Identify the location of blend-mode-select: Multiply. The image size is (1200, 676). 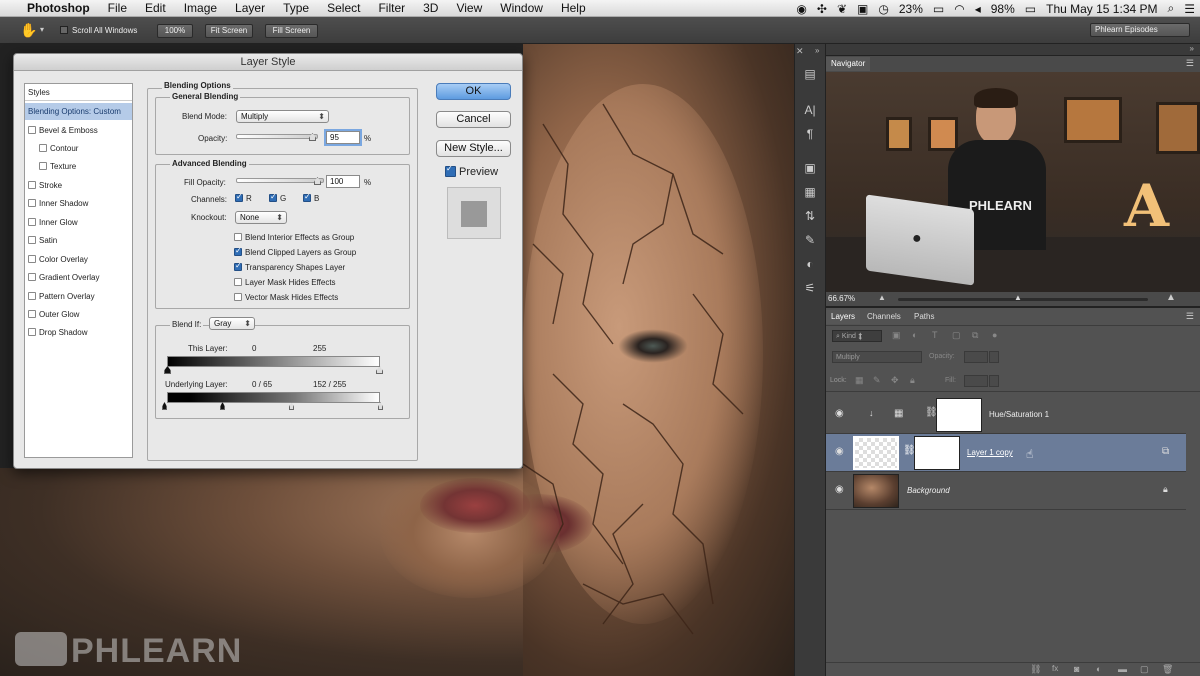
(282, 116).